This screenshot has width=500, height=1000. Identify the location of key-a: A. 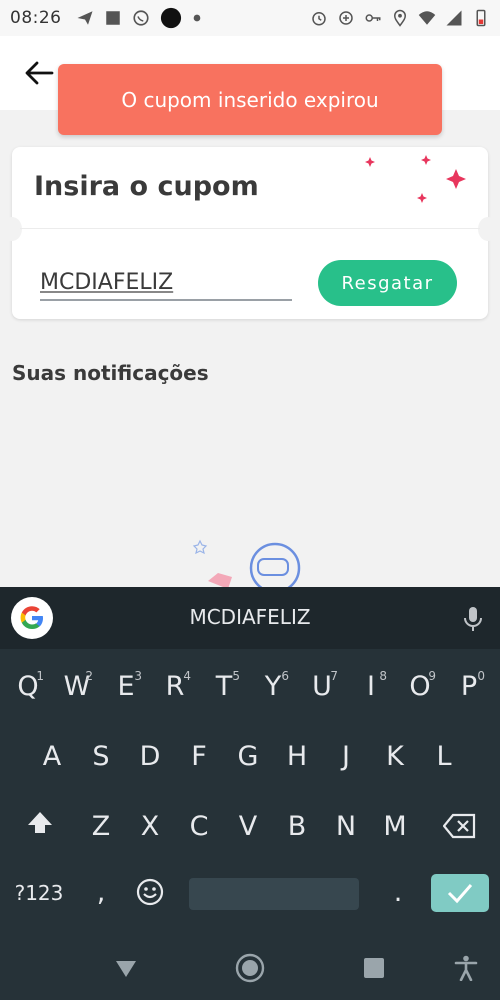
(52, 756).